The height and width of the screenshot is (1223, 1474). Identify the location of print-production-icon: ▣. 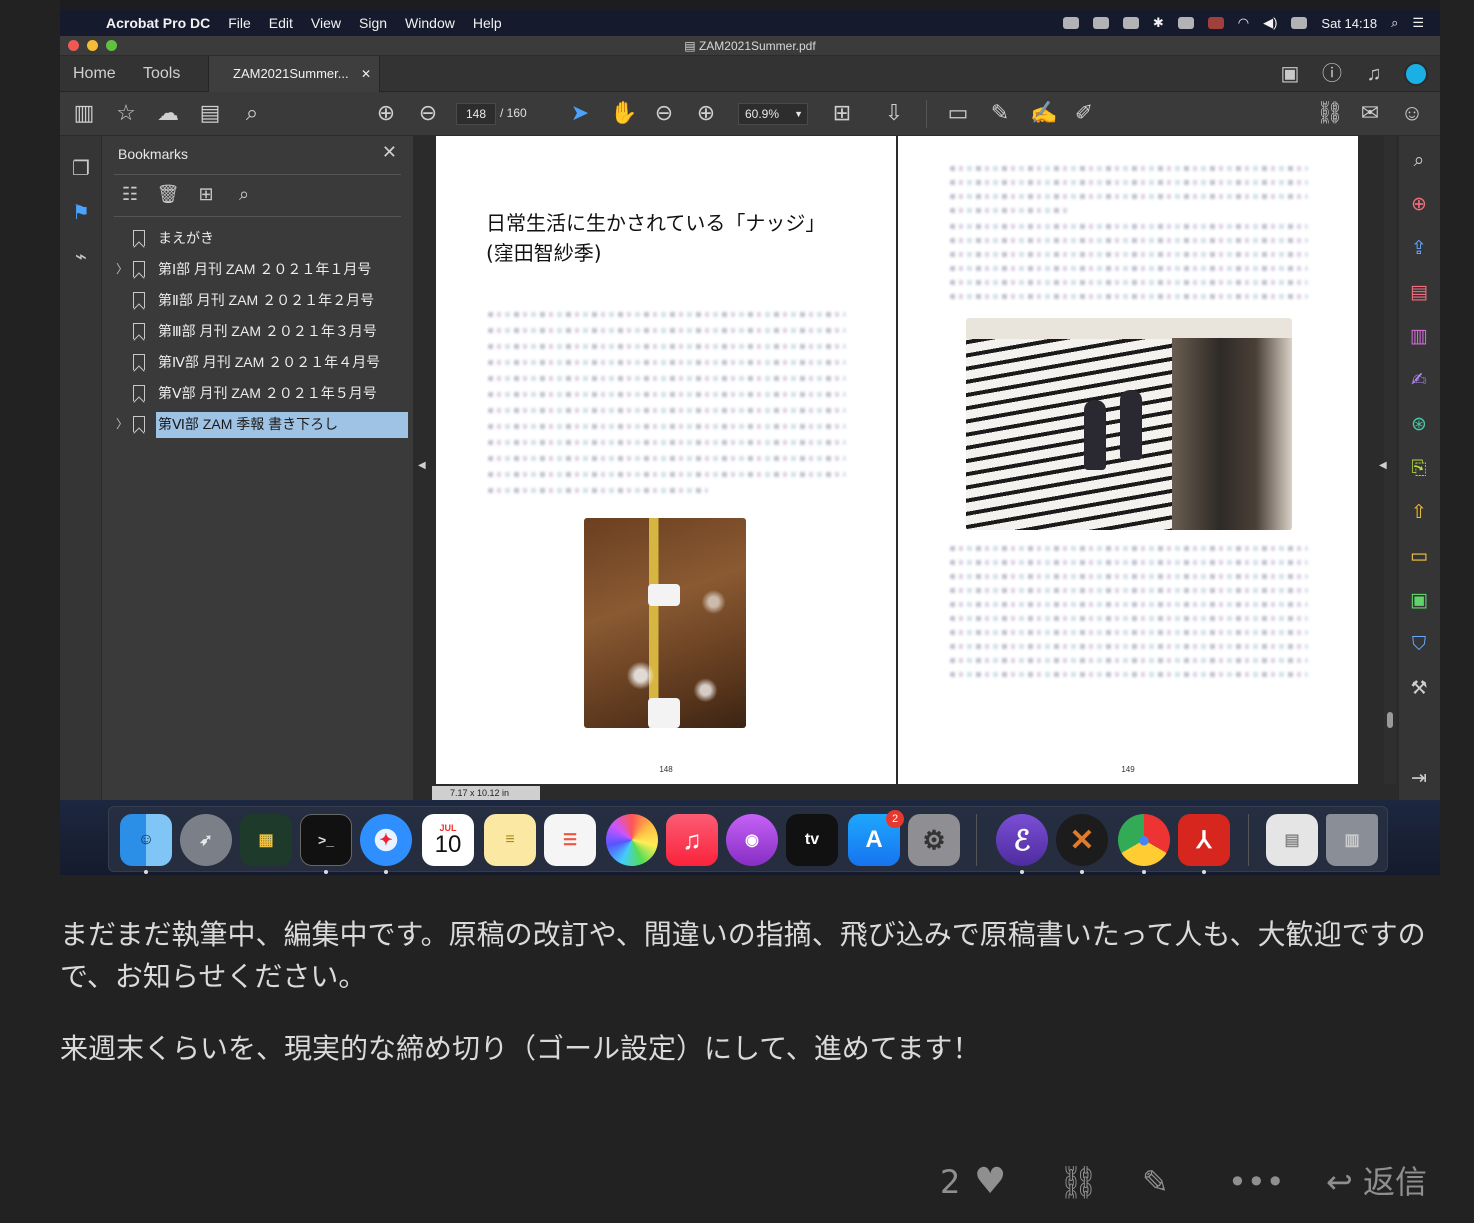
(1419, 600).